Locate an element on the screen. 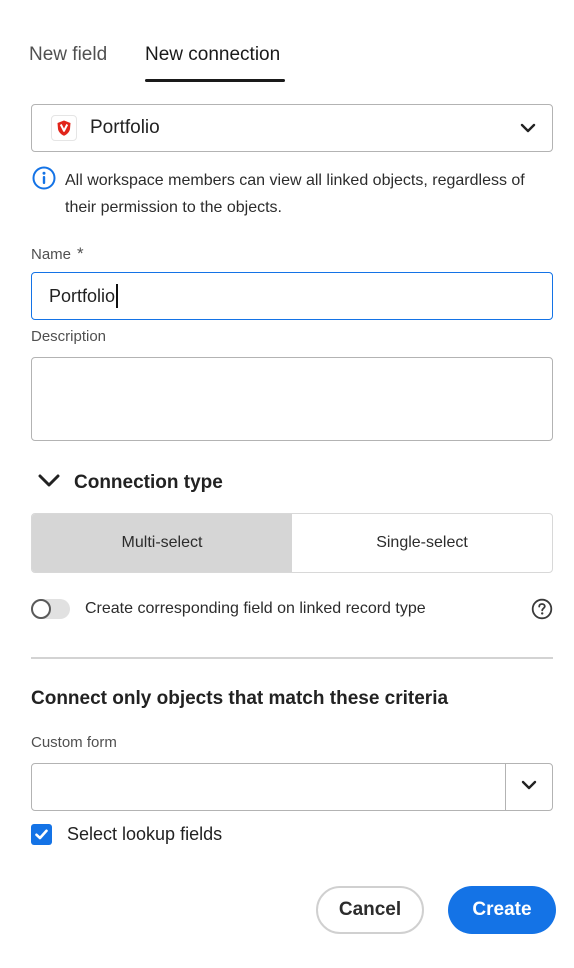  checkmark-icon is located at coordinates (41, 834).